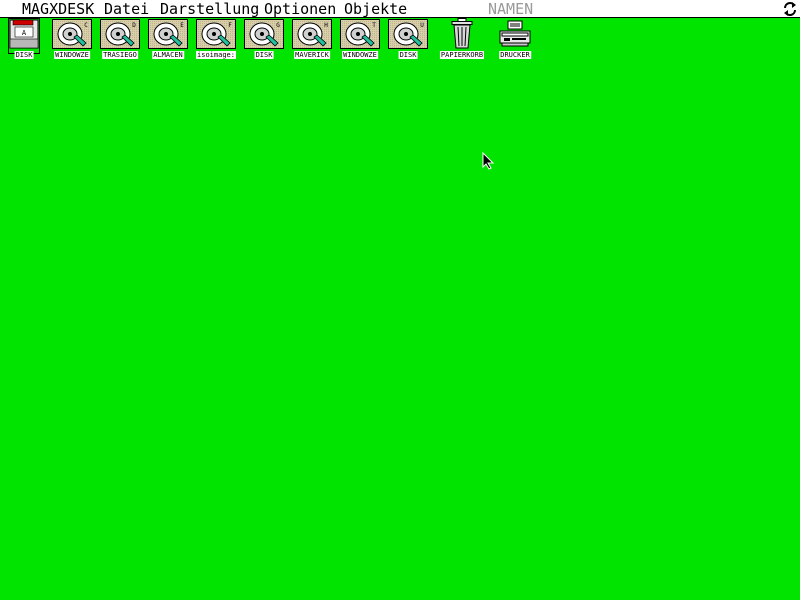  I want to click on desktop-icon-floppy-a: A DISK, so click(24, 38).